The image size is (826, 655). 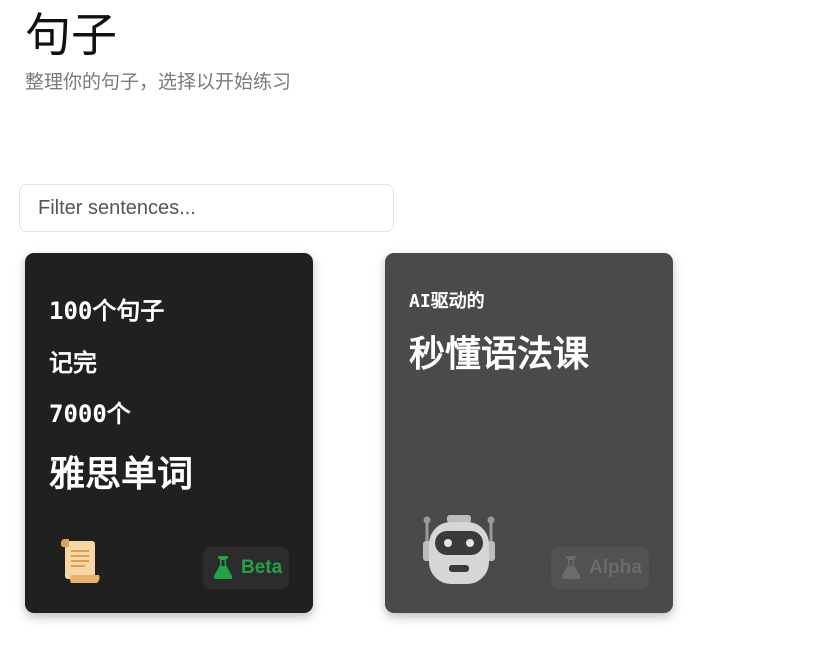 I want to click on card-title: 雅思单词, so click(x=121, y=474).